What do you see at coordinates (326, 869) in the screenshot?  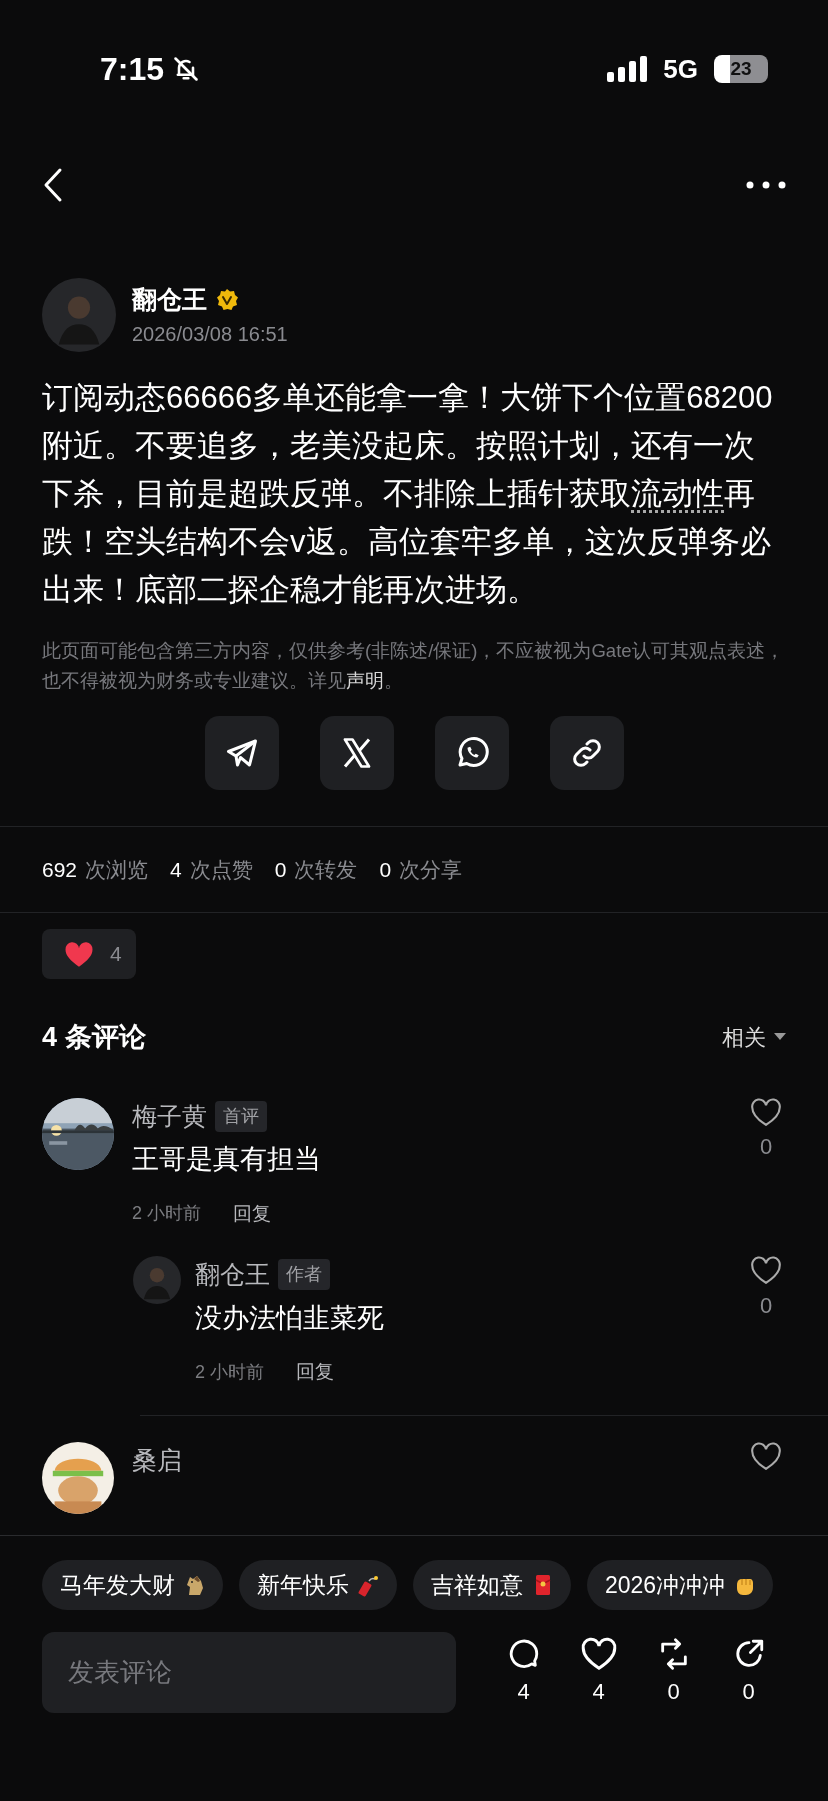 I see `stat-label: 次转发` at bounding box center [326, 869].